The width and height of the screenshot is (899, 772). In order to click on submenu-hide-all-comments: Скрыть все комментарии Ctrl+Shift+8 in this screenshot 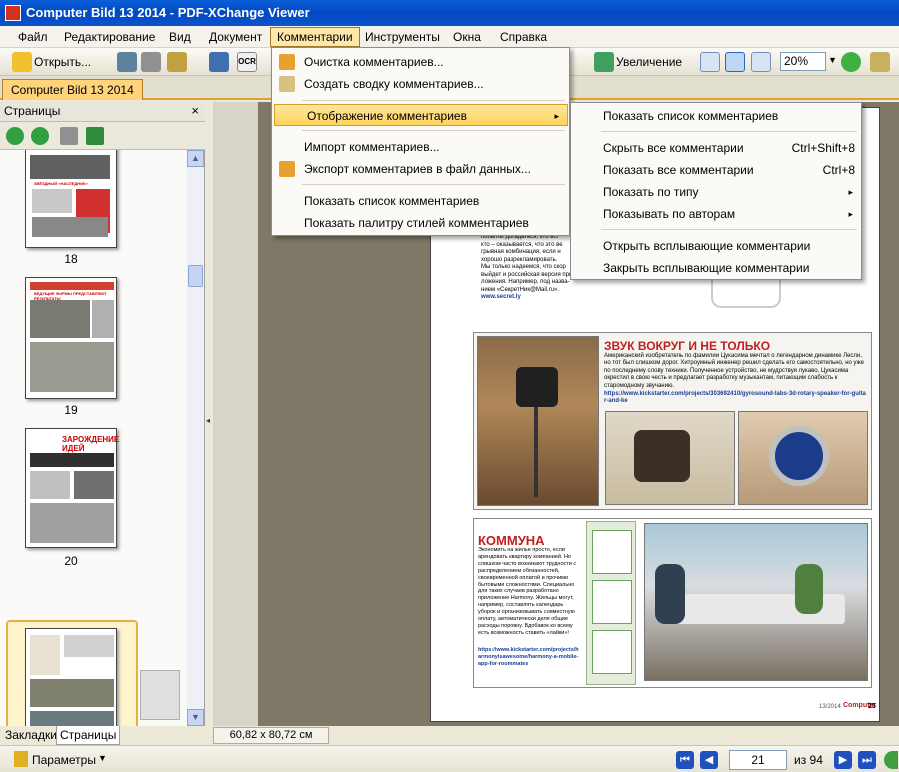, I will do `click(716, 148)`.